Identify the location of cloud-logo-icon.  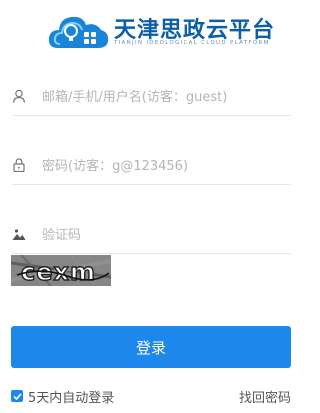
(78, 32).